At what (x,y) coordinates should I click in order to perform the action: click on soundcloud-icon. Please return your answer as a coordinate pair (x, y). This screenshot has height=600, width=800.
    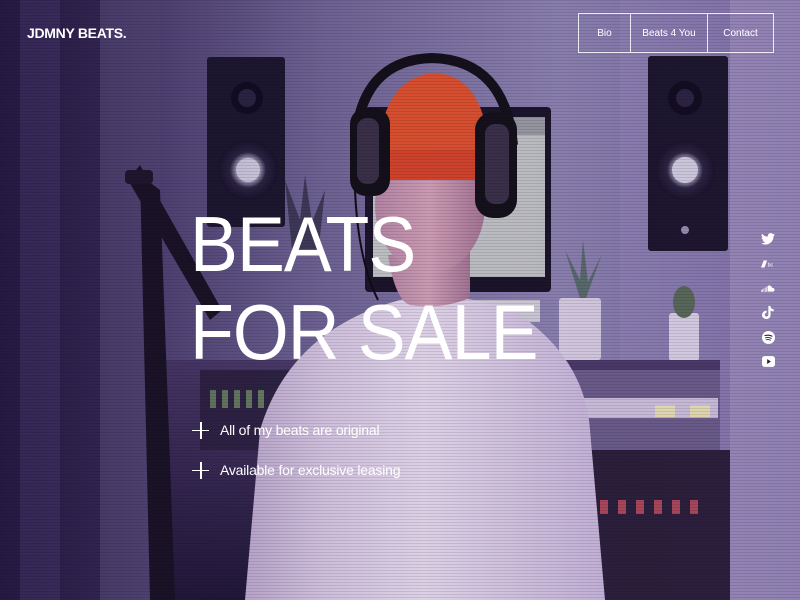
    Looking at the image, I should click on (768, 288).